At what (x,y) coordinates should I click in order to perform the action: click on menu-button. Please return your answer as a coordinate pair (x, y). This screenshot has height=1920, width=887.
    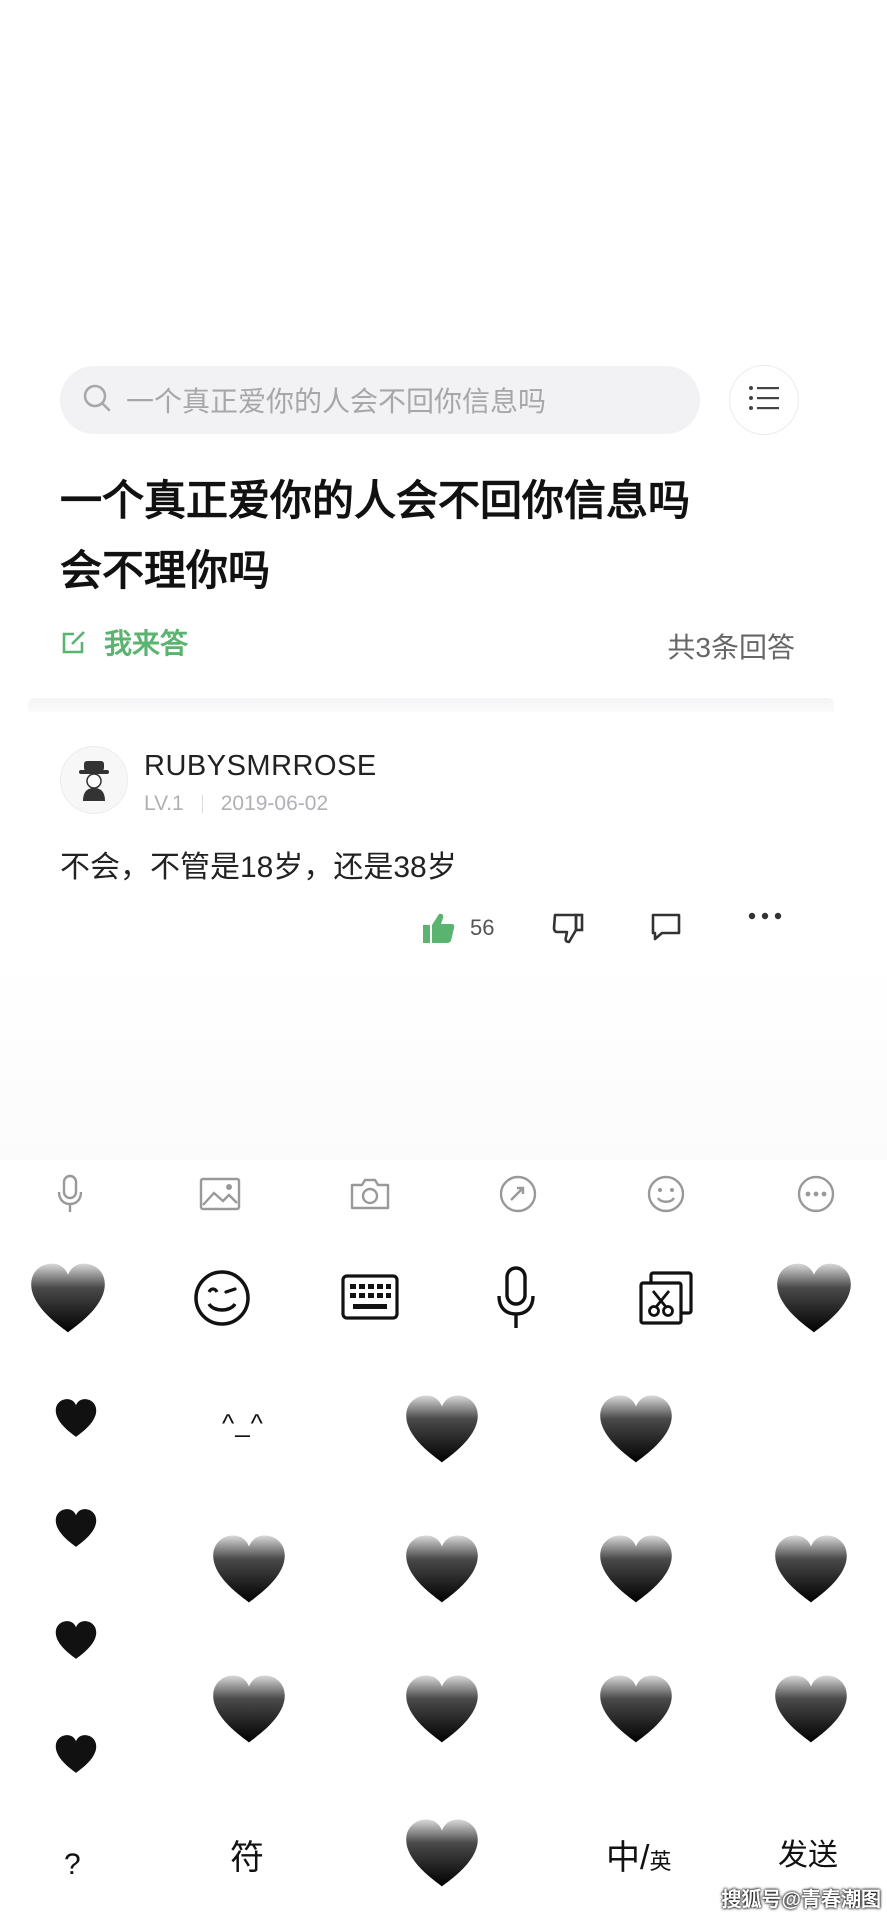
    Looking at the image, I should click on (764, 400).